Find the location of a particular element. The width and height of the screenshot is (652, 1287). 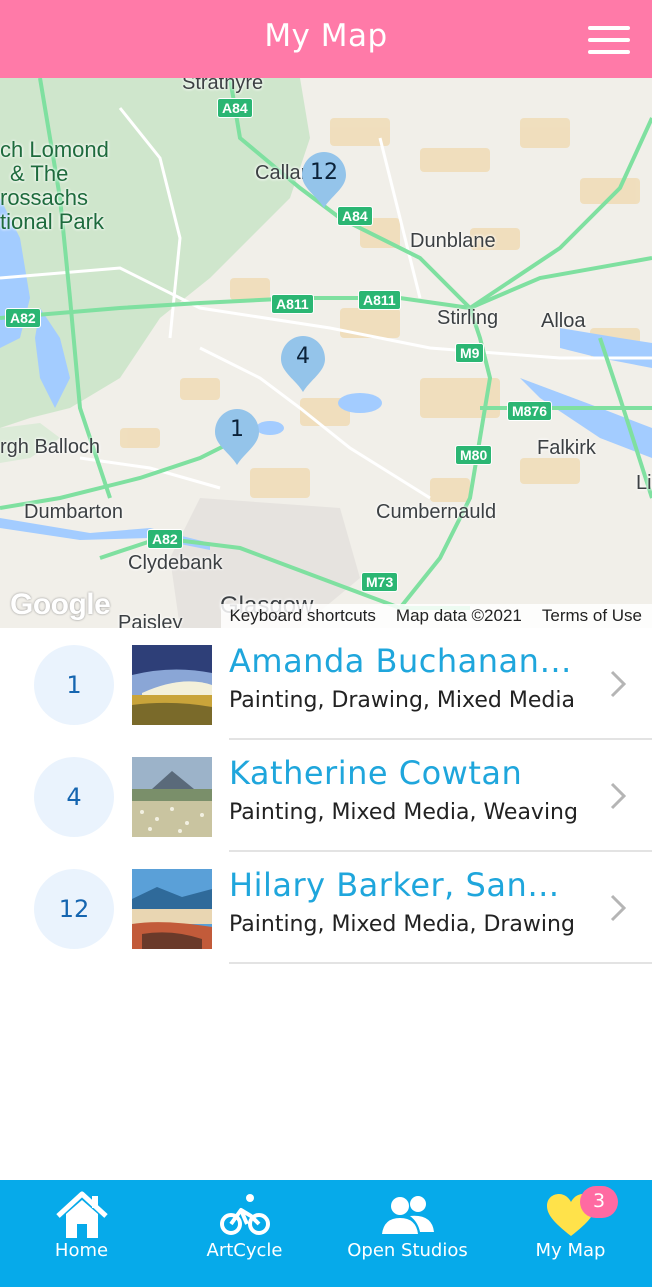

bicycle-icon is located at coordinates (244, 1214).